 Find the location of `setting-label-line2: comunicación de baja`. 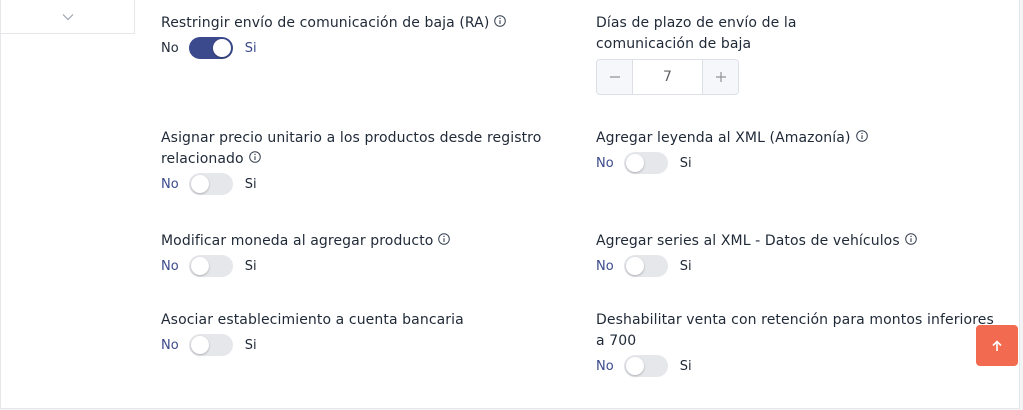

setting-label-line2: comunicación de baja is located at coordinates (674, 44).